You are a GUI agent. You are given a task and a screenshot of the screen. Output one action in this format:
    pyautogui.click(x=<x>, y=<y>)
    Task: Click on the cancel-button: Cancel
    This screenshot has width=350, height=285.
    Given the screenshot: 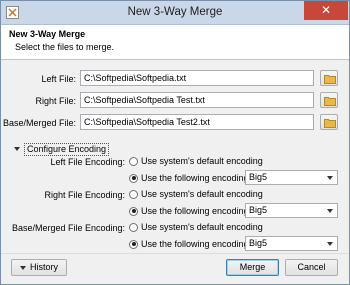 What is the action you would take?
    pyautogui.click(x=311, y=267)
    